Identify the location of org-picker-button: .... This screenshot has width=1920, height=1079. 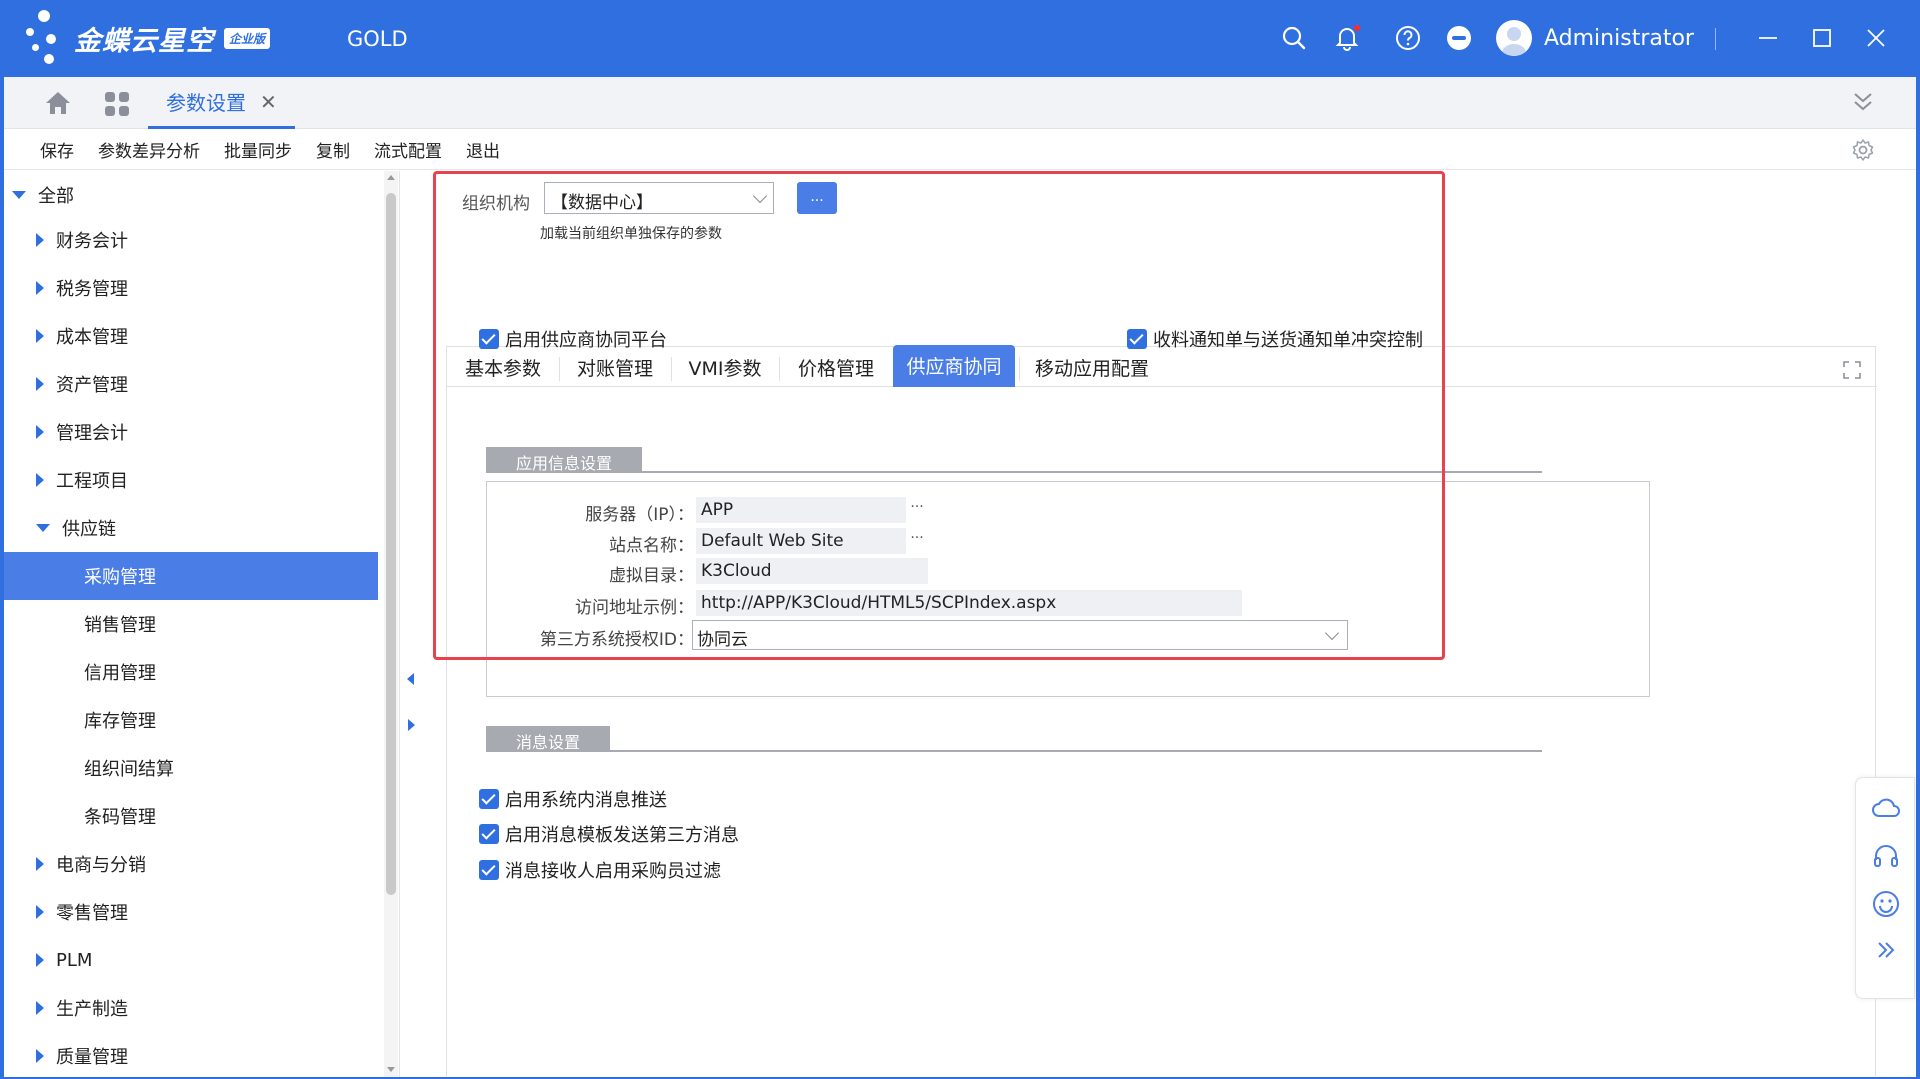
(817, 198).